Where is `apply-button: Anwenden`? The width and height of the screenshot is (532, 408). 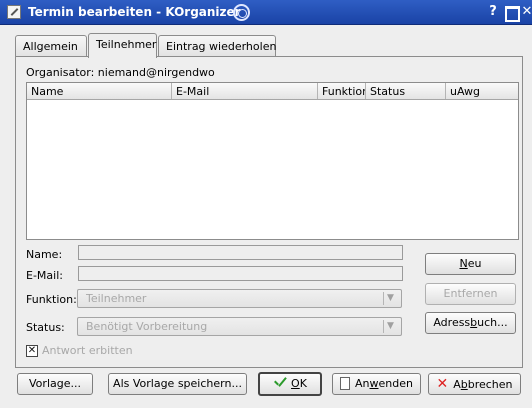 apply-button: Anwenden is located at coordinates (376, 384).